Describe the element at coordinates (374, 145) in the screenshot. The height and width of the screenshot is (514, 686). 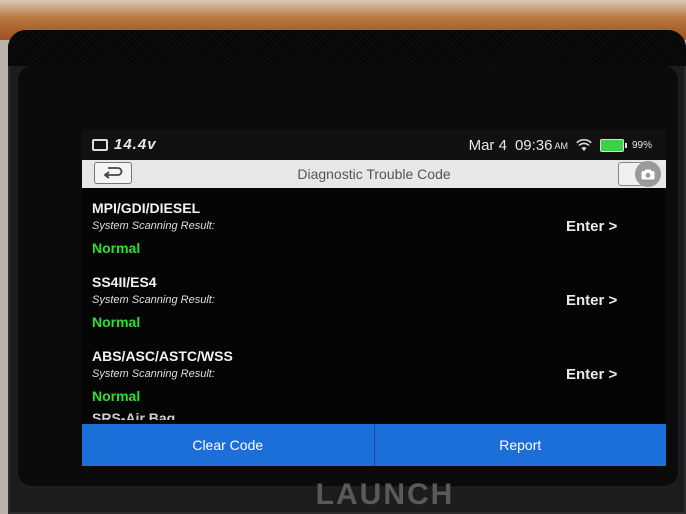
I see `status-bar: 14.4v Mar 4 09:36 AM 99%` at that location.